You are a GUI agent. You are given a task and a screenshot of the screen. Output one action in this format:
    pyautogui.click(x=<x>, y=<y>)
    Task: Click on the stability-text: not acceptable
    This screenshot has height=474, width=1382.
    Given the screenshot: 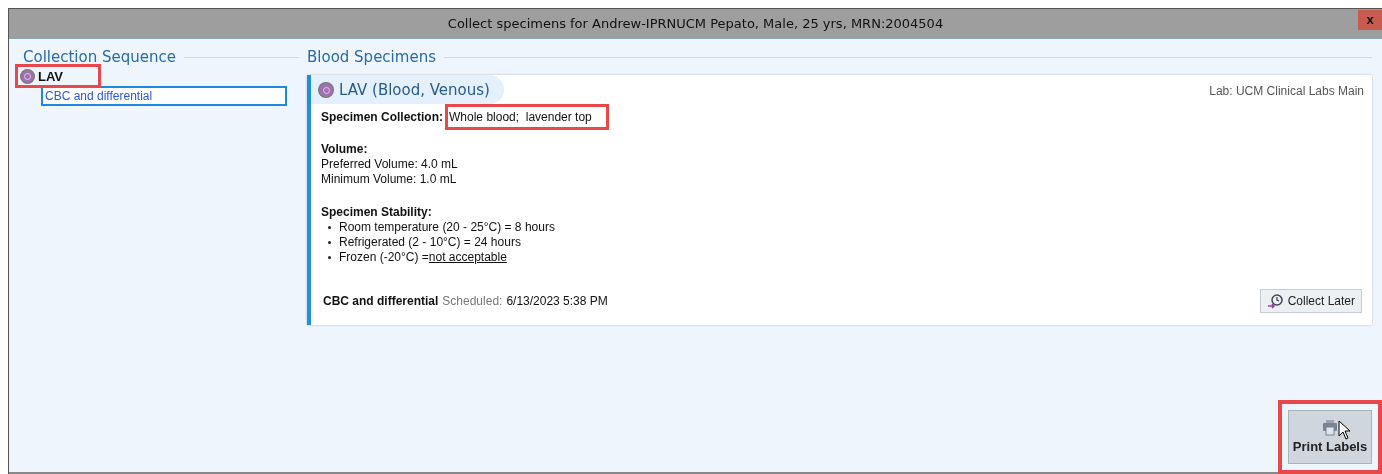 What is the action you would take?
    pyautogui.click(x=467, y=257)
    